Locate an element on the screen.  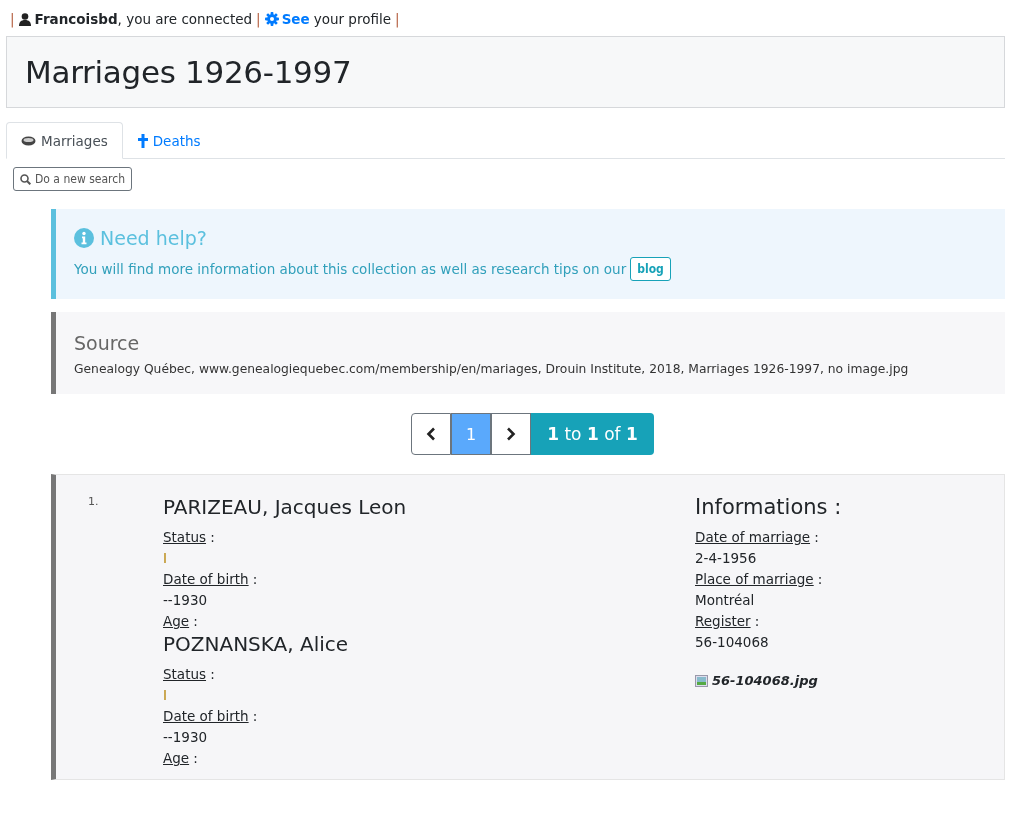
next-page-button is located at coordinates (511, 434).